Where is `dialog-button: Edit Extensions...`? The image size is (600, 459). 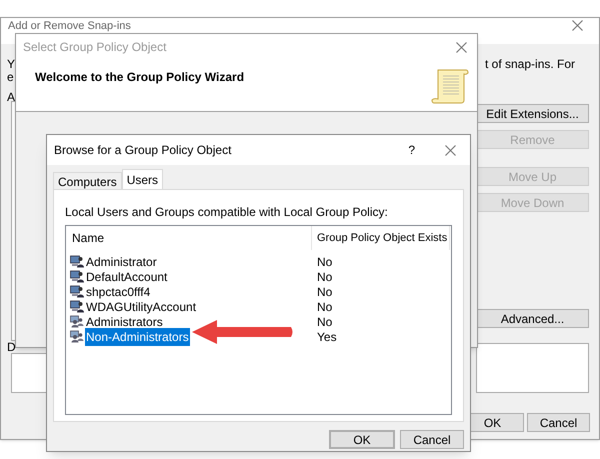 dialog-button: Edit Extensions... is located at coordinates (532, 113).